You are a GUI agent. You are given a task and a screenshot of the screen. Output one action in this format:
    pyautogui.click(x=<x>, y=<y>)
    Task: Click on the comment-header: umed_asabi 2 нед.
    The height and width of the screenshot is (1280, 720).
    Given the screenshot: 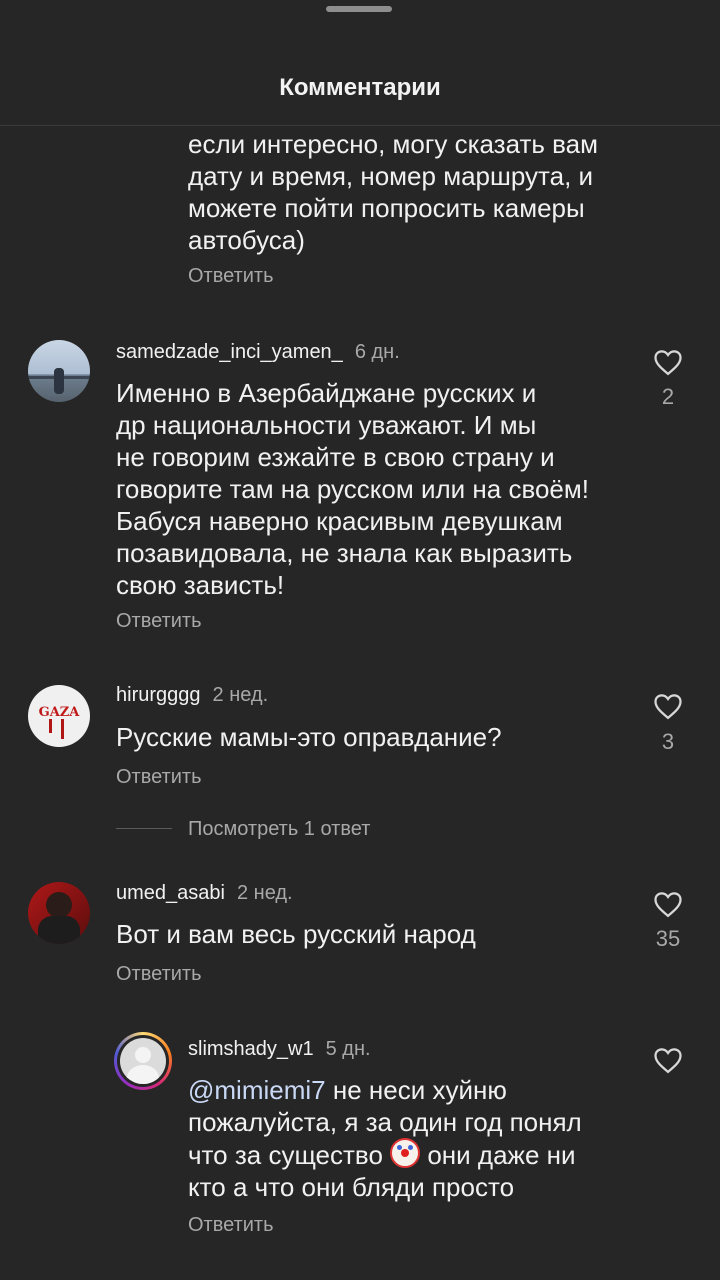 What is the action you would take?
    pyautogui.click(x=204, y=893)
    